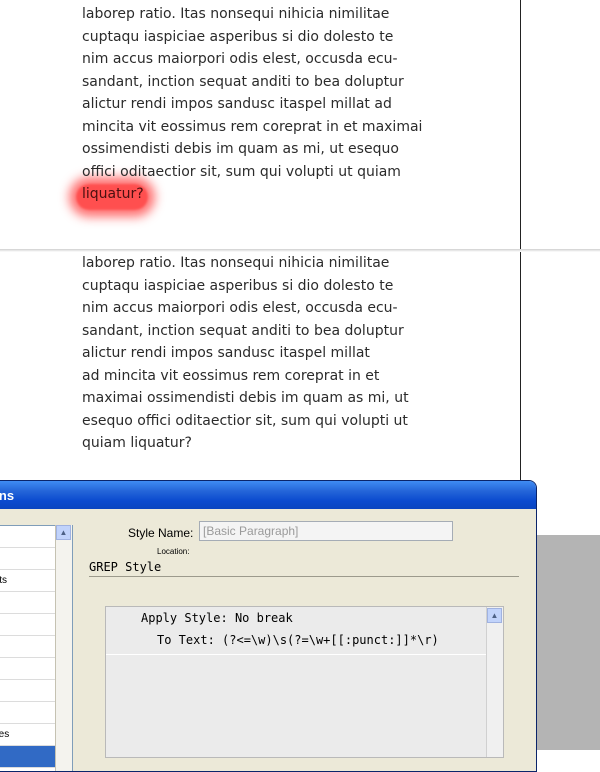 Image resolution: width=600 pixels, height=772 pixels. I want to click on dialog-title: tions, so click(7, 495).